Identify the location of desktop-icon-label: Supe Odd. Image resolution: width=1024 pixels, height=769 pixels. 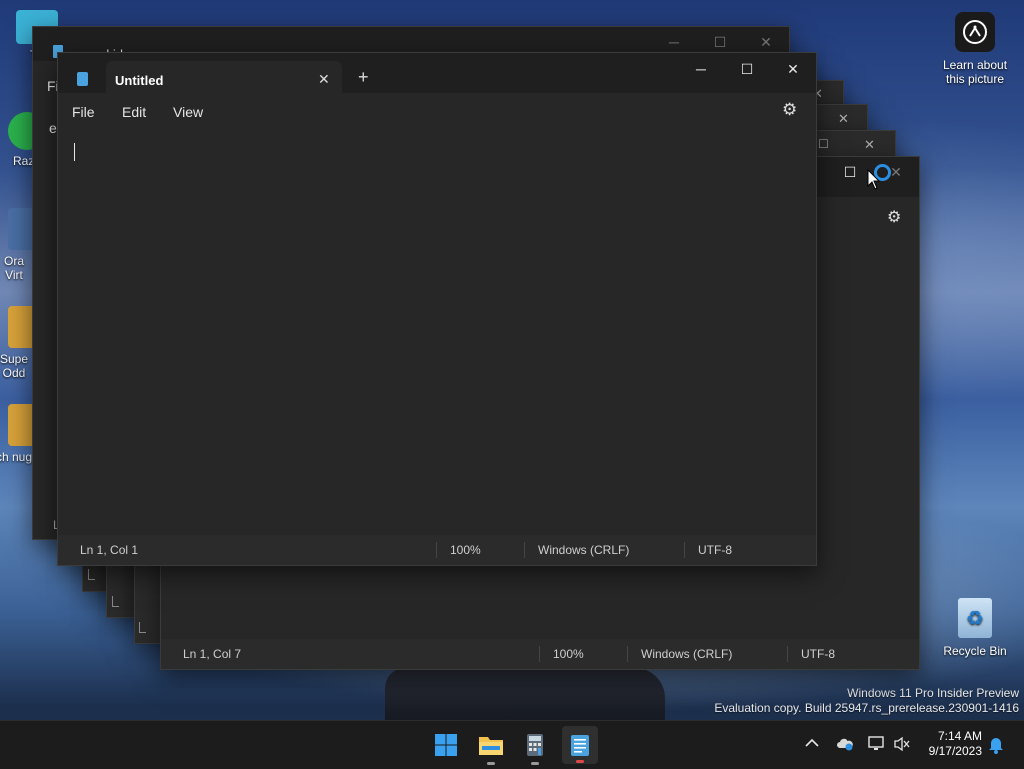
(14, 366).